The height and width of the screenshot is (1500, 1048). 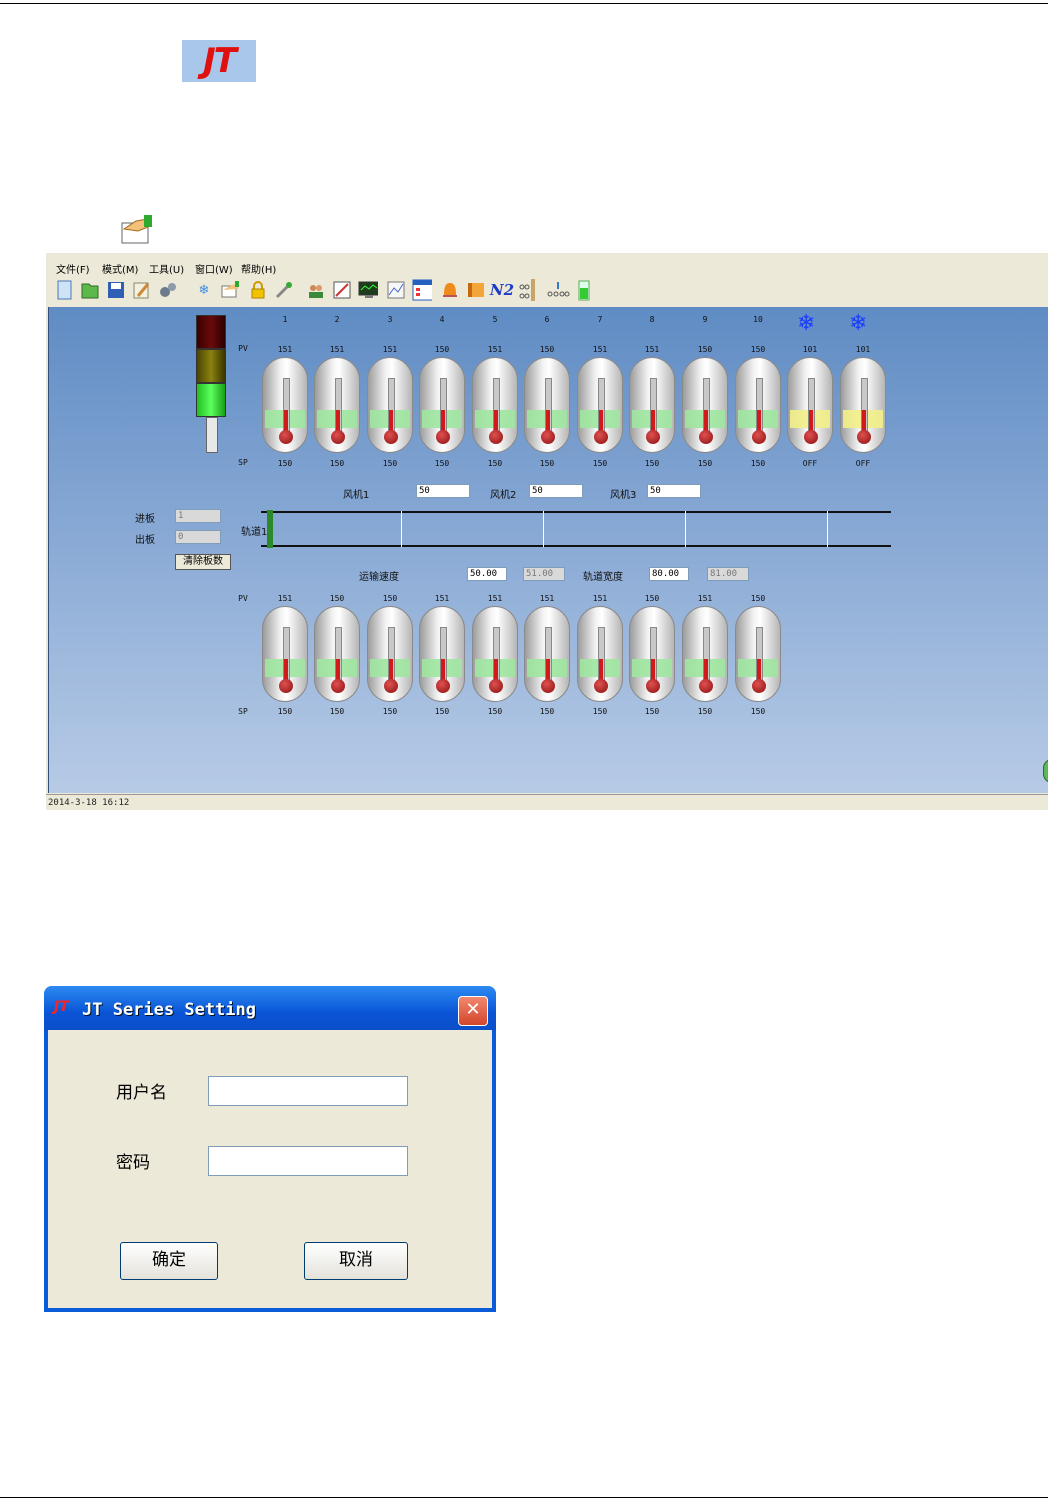 I want to click on new-icon, so click(x=64, y=290).